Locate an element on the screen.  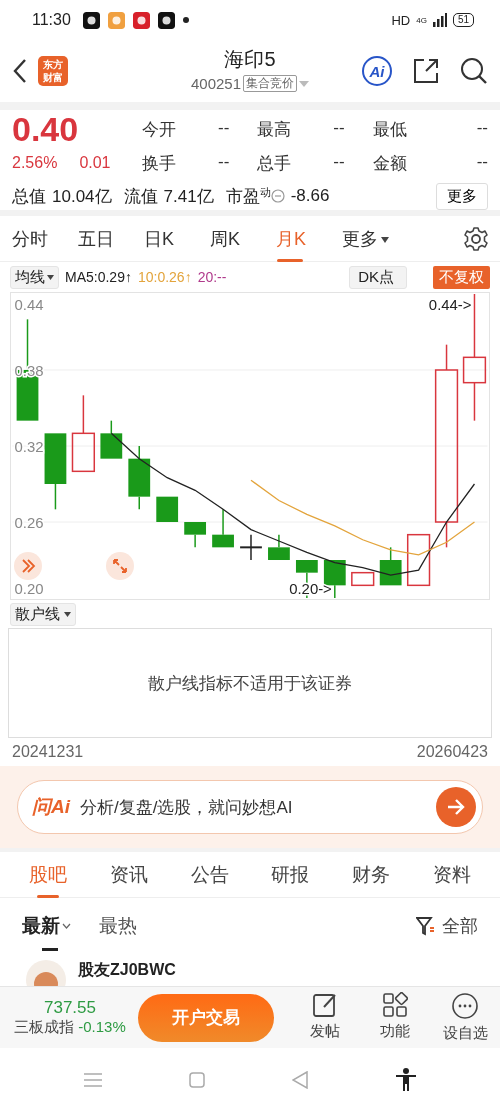
edit-icon is located at coordinates (325, 1005).